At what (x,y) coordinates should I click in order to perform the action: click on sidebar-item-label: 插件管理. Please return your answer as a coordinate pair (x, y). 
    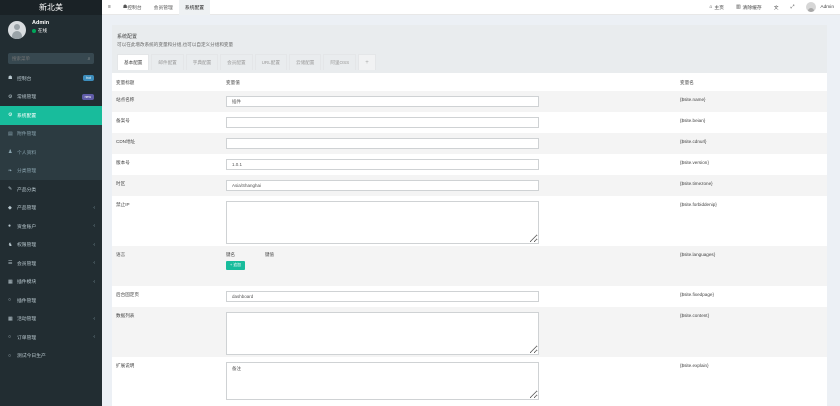
    Looking at the image, I should click on (27, 301).